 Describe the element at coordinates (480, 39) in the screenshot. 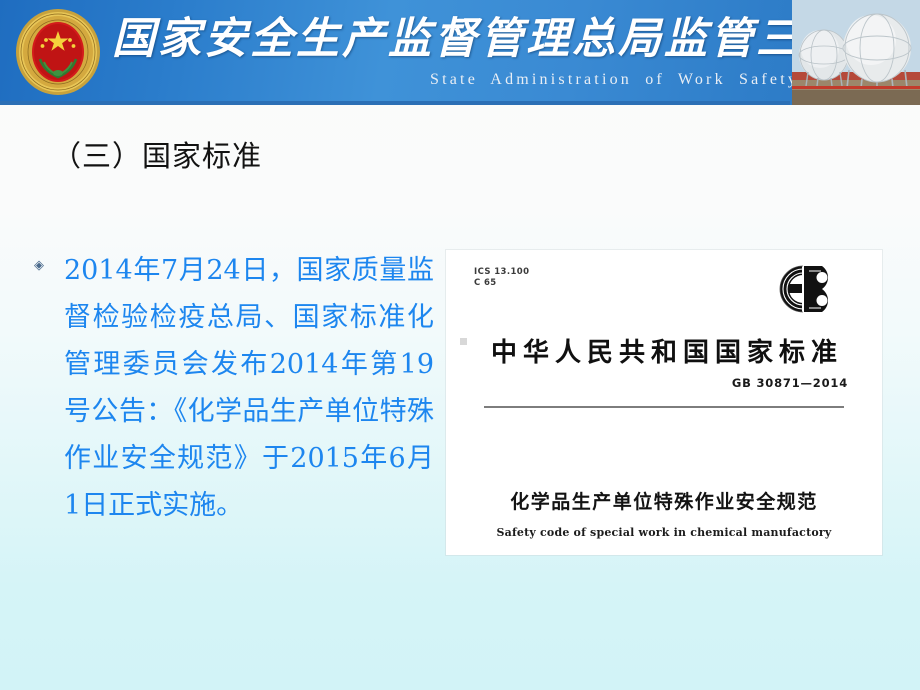

I see `banner-title-cn: 国家安全生产监督管理总局监管三司` at that location.